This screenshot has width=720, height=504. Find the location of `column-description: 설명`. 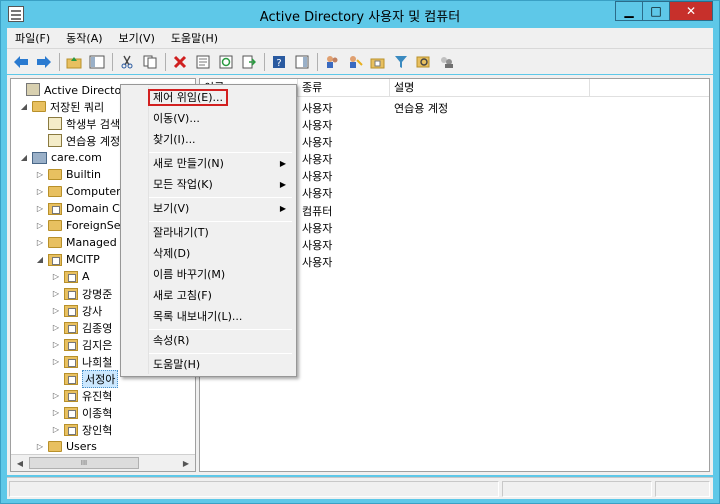

column-description: 설명 is located at coordinates (490, 88).